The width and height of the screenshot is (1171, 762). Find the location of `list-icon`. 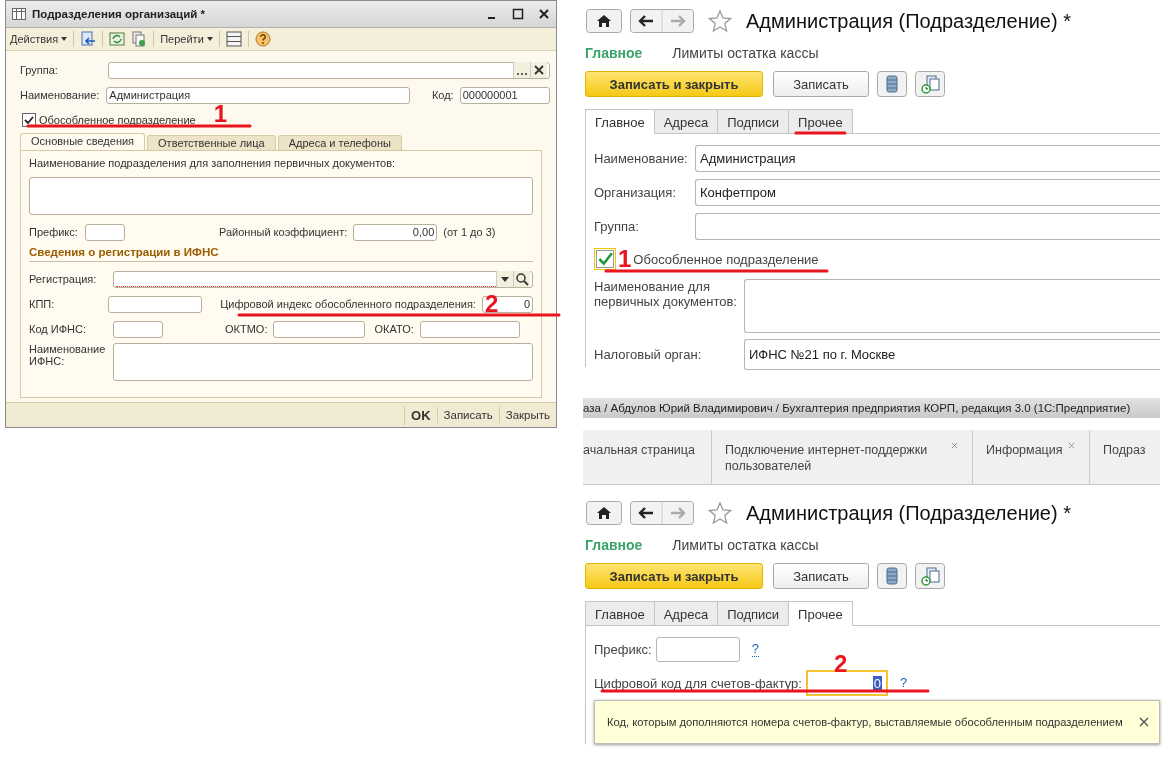

list-icon is located at coordinates (233, 39).